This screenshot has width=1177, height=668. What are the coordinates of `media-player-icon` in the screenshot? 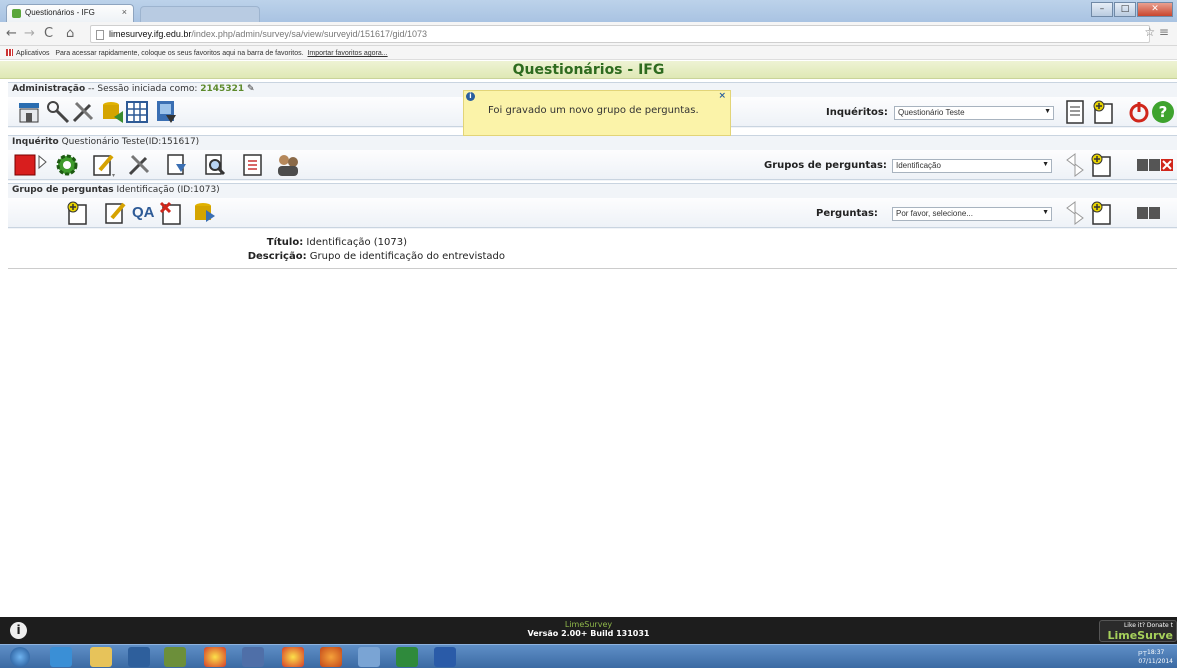 It's located at (139, 657).